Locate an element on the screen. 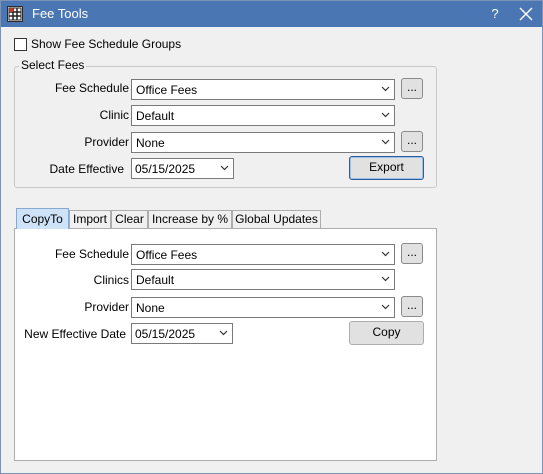  help-button: ? is located at coordinates (495, 14).